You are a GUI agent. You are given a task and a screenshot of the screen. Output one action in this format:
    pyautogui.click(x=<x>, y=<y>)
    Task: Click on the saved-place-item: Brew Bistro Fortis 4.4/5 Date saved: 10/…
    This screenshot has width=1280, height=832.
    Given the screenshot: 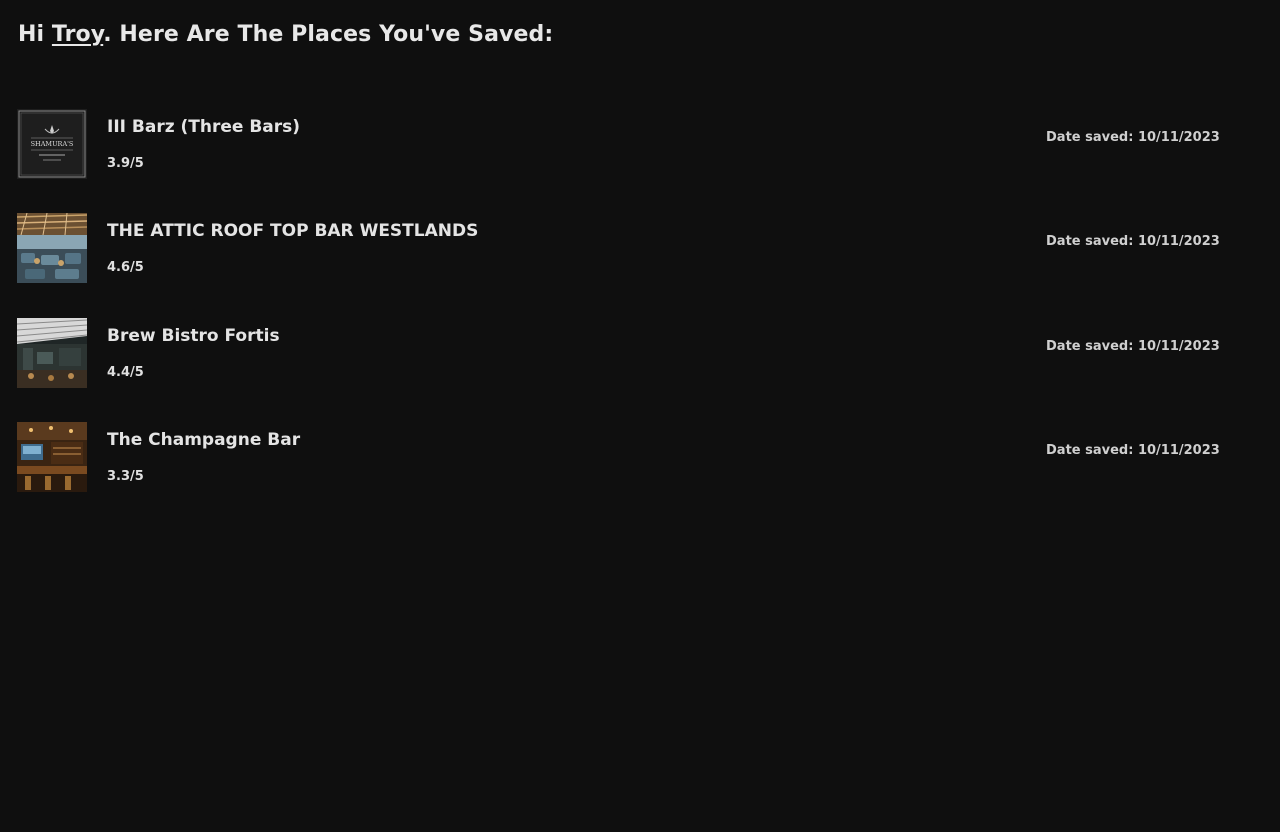 What is the action you would take?
    pyautogui.click(x=640, y=353)
    